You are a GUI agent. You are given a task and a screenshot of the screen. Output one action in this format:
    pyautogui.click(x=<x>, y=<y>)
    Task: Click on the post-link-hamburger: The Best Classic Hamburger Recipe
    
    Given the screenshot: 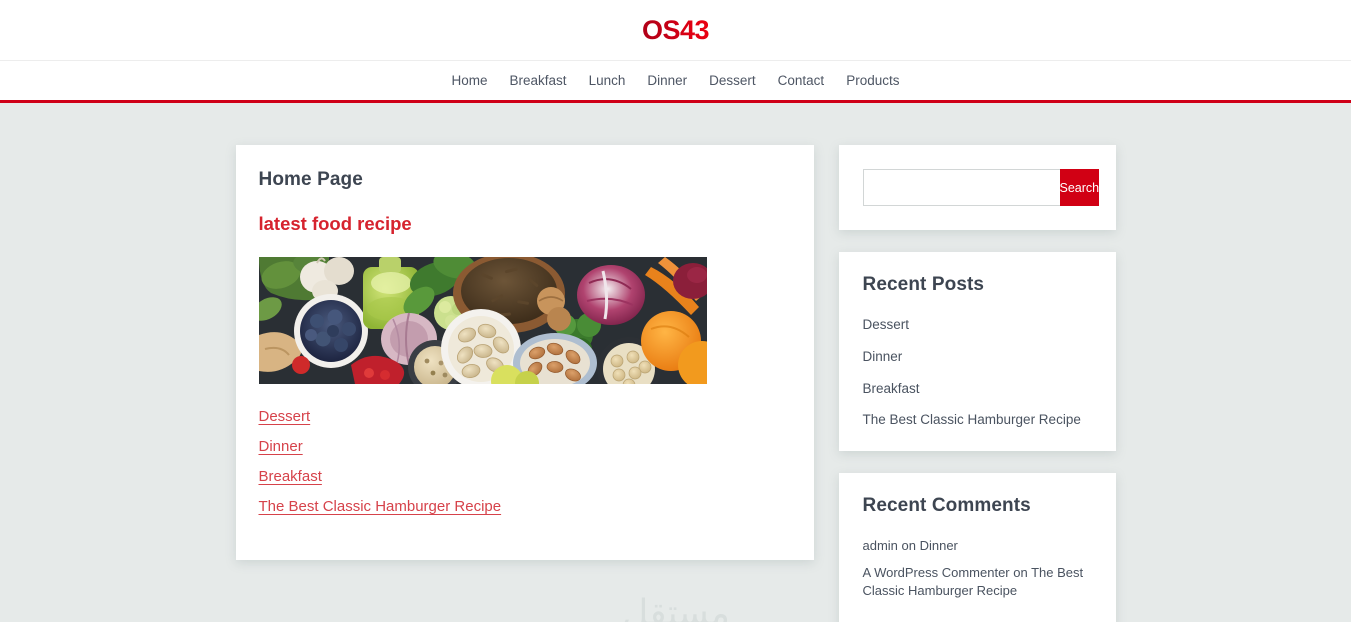 What is the action you would take?
    pyautogui.click(x=380, y=506)
    